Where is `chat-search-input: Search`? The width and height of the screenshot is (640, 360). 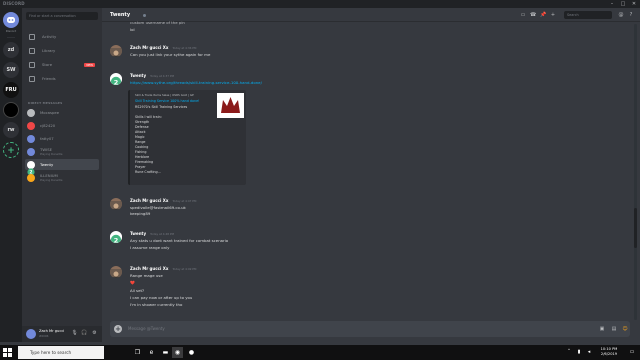 chat-search-input: Search is located at coordinates (588, 15).